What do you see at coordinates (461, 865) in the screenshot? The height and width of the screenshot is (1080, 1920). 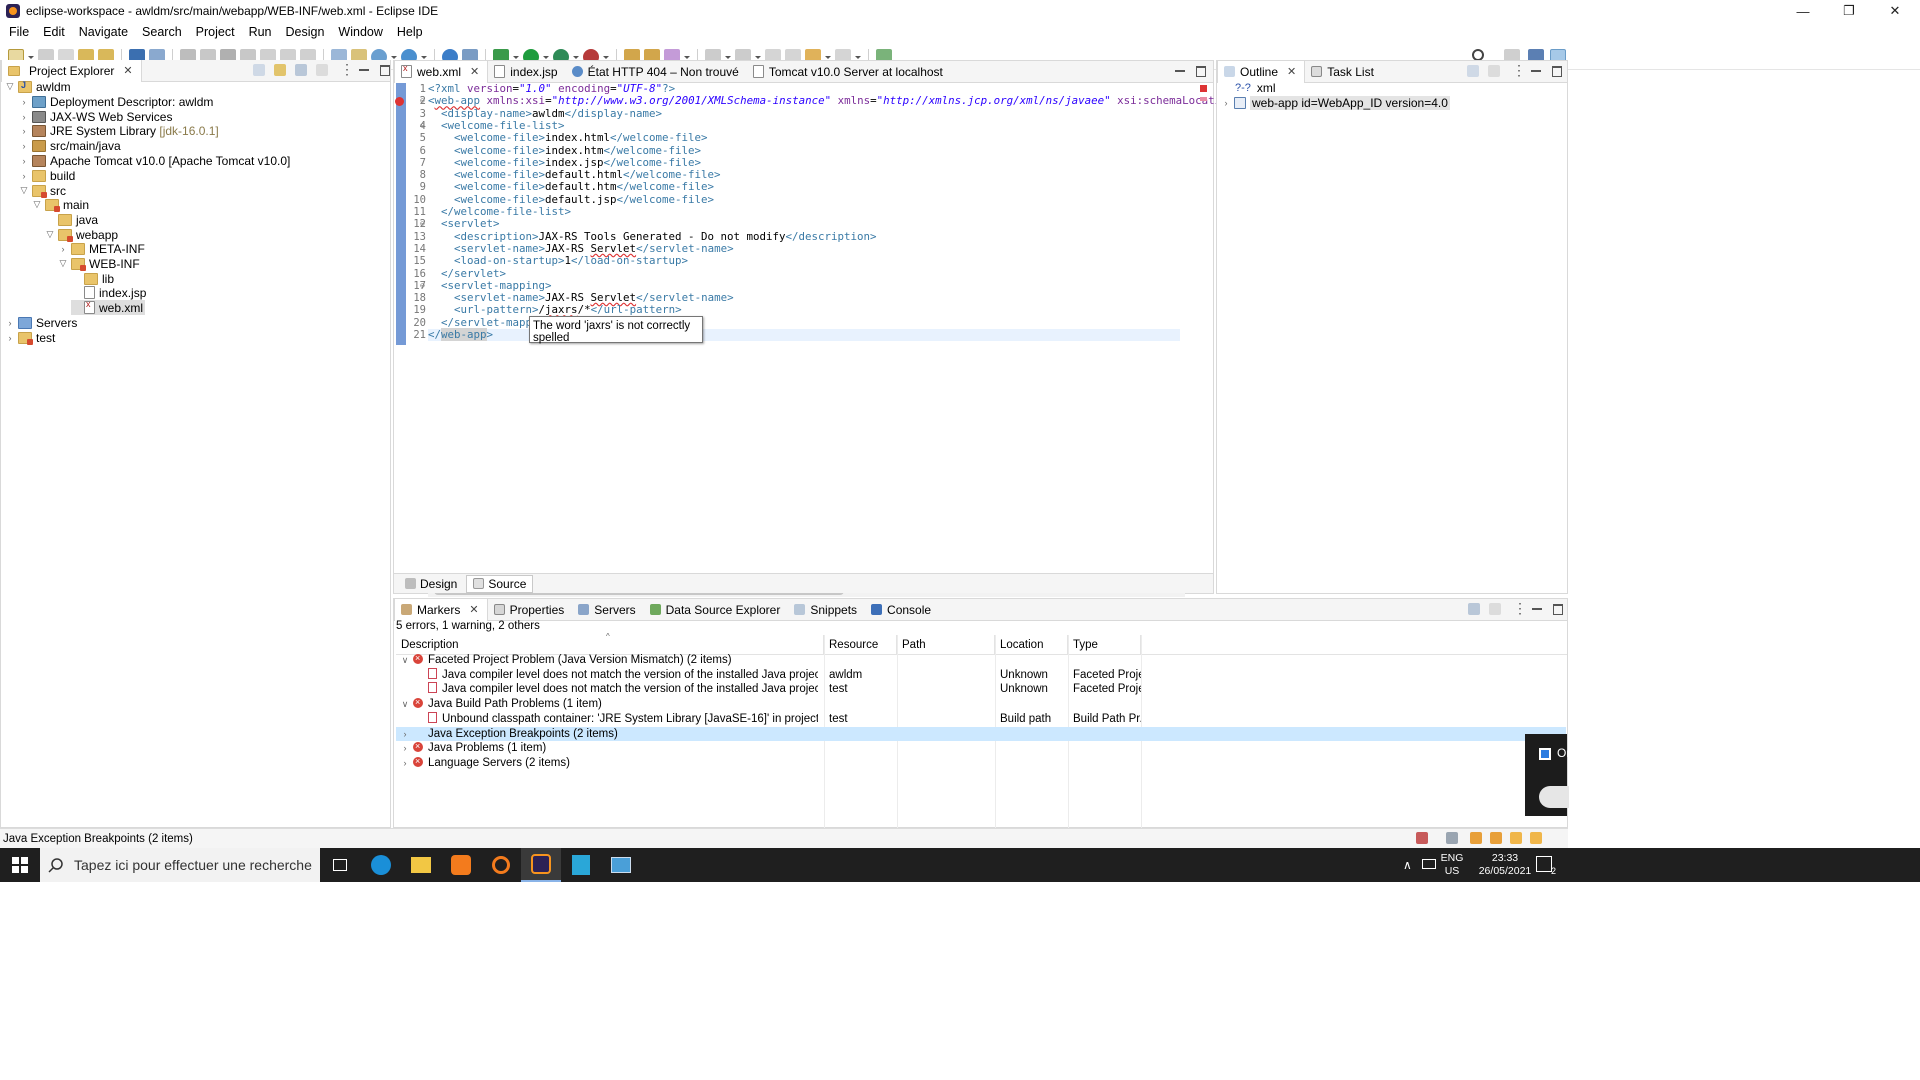 I see `taskbar-app-xampp` at bounding box center [461, 865].